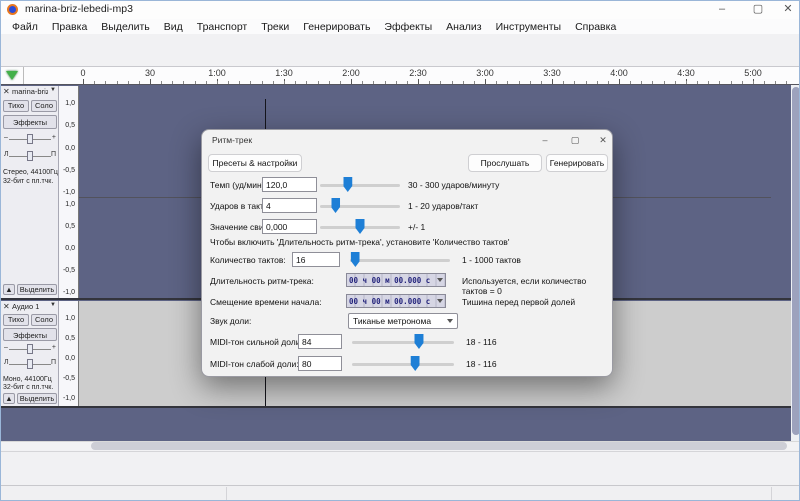 Image resolution: width=800 pixels, height=501 pixels. I want to click on minimize-button: –, so click(722, 10).